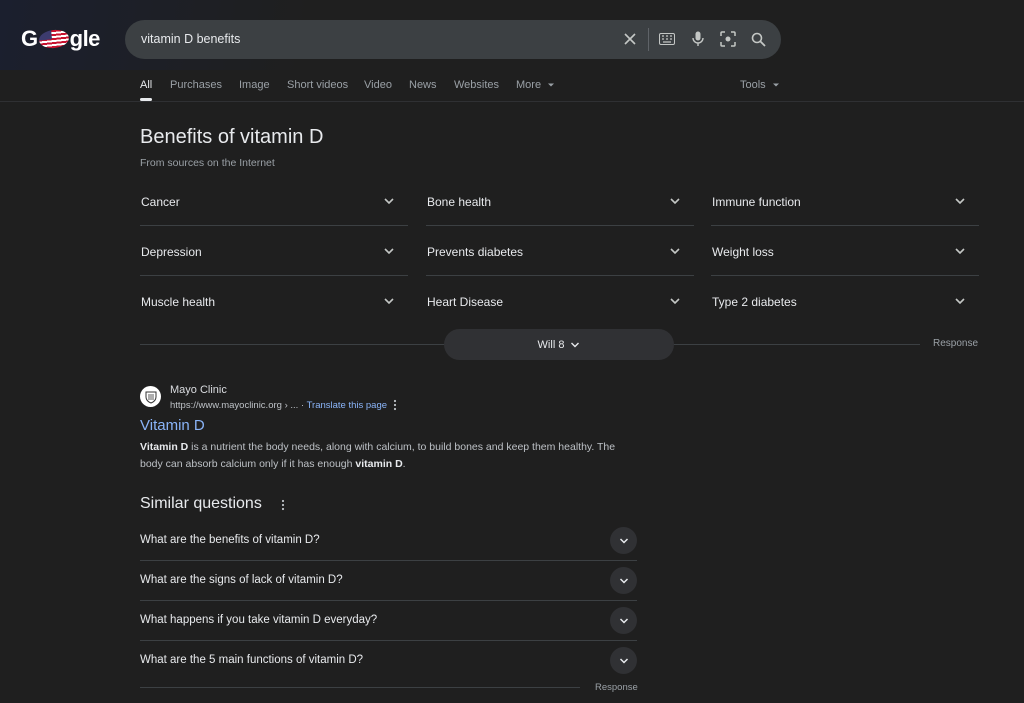  I want to click on keyboard-icon, so click(667, 39).